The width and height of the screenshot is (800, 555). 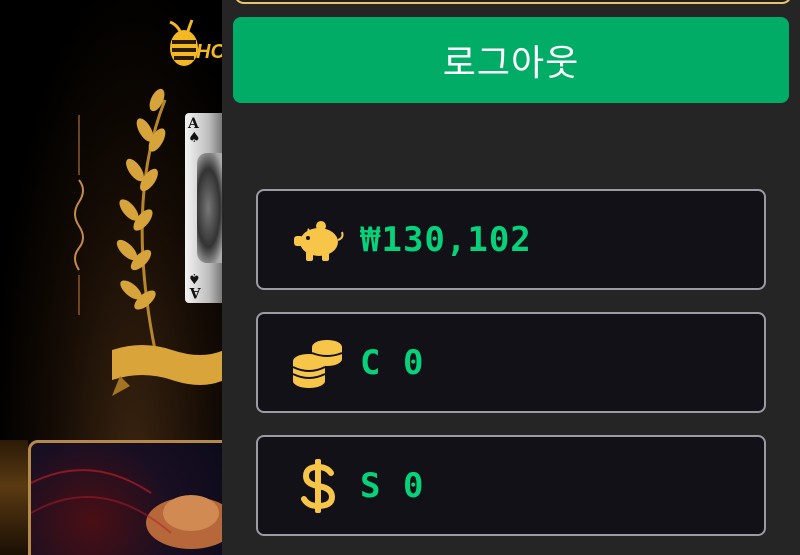 What do you see at coordinates (203, 208) in the screenshot?
I see `playing-card: A ♠ A ♠` at bounding box center [203, 208].